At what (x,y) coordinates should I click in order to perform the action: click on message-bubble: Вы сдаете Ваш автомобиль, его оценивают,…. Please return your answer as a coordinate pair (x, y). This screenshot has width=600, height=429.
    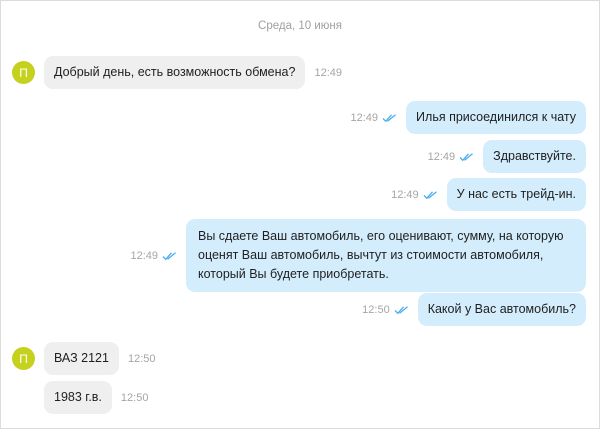
    Looking at the image, I should click on (386, 255).